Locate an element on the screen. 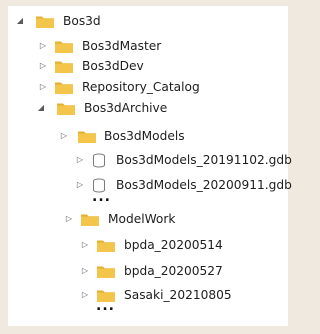  tree-item-label: Bos3dDev is located at coordinates (113, 66).